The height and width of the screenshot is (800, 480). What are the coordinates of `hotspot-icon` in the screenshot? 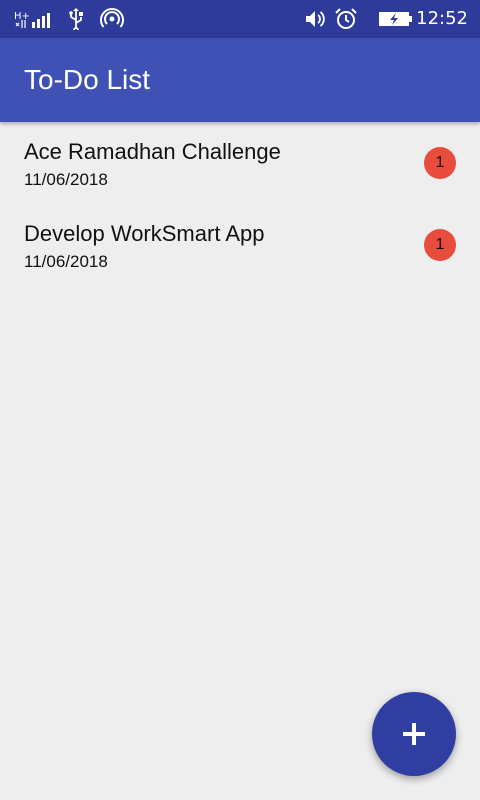 It's located at (112, 19).